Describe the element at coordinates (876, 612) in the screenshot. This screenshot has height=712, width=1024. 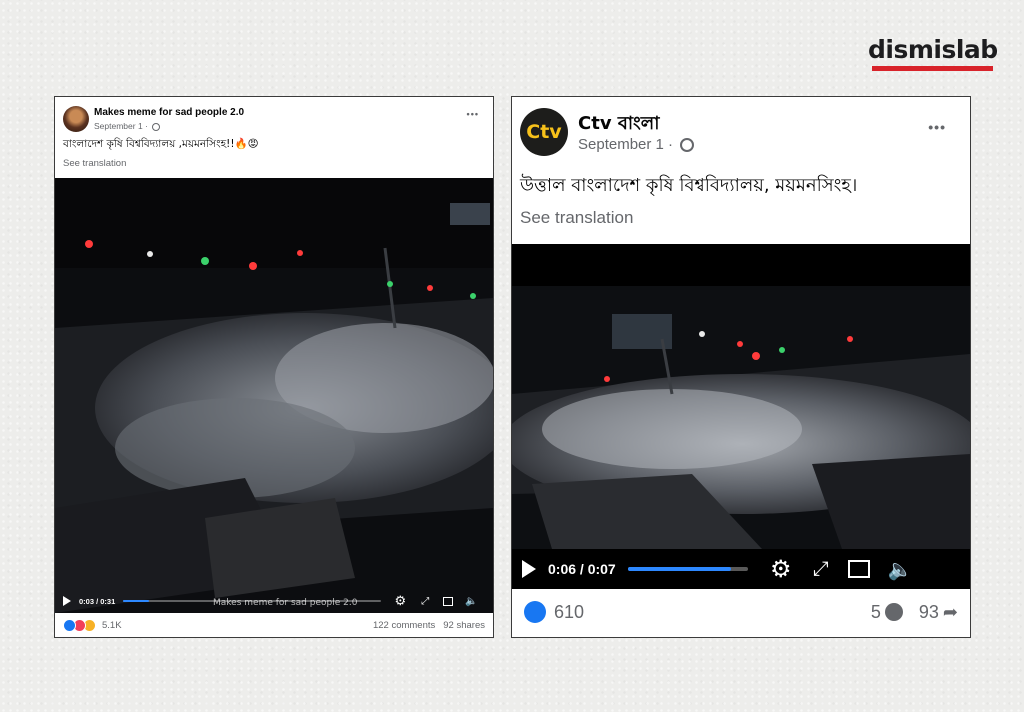
I see `comment-count: 5` at that location.